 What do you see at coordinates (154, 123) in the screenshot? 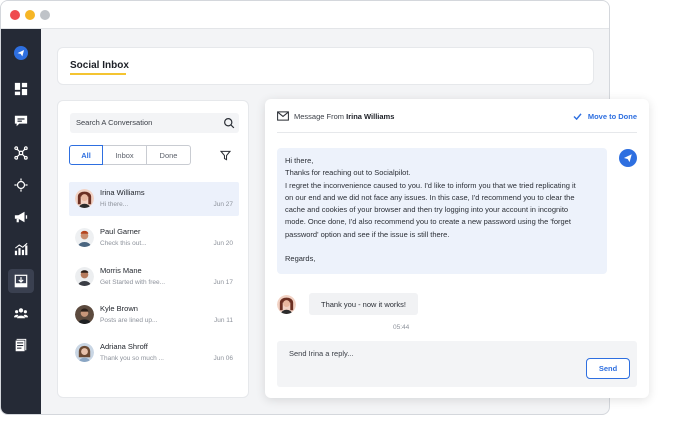
I see `search-input: Search A Conversation` at bounding box center [154, 123].